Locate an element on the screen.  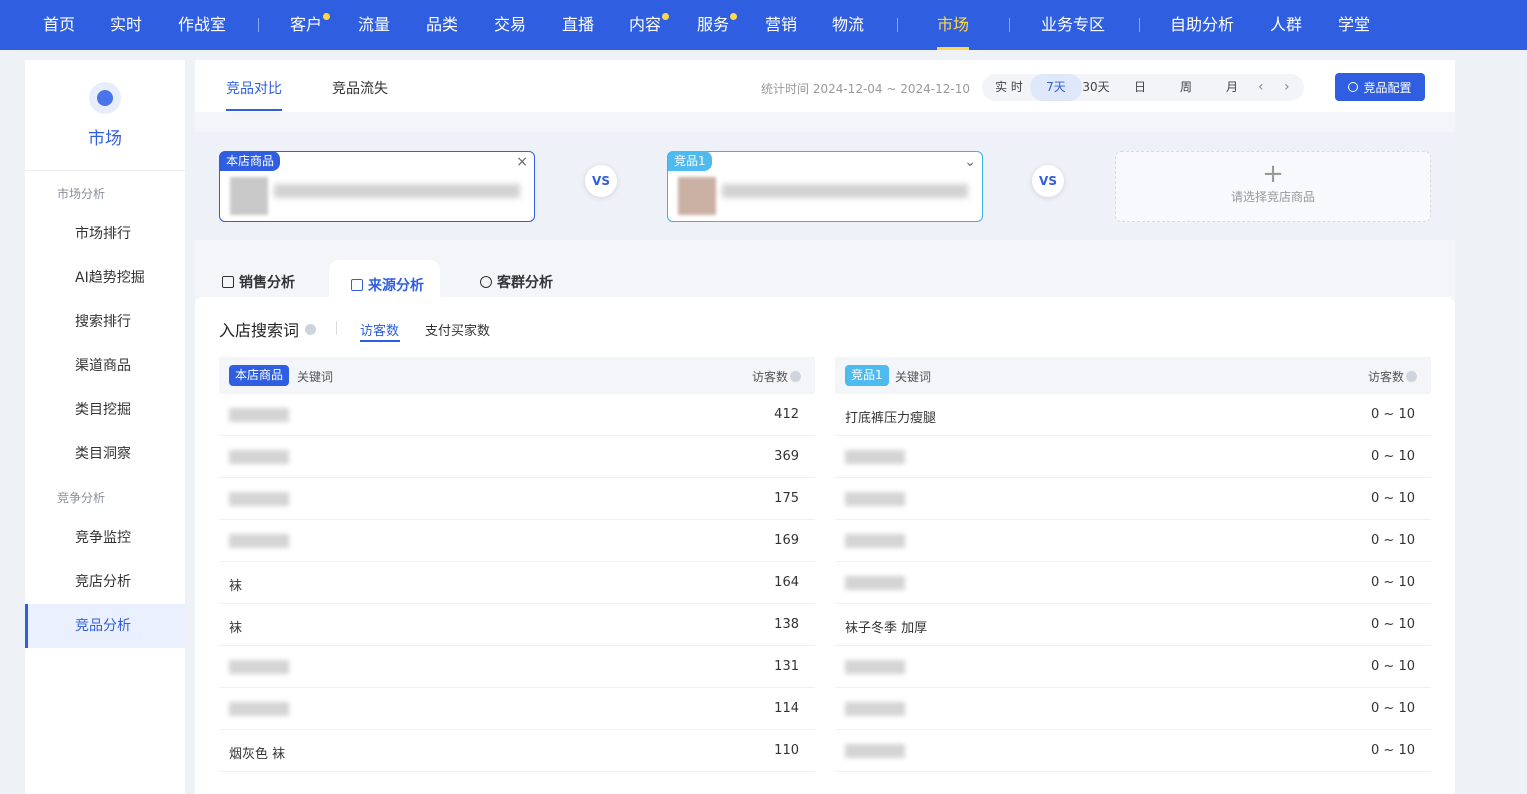
table-row: 114 is located at coordinates (517, 709).